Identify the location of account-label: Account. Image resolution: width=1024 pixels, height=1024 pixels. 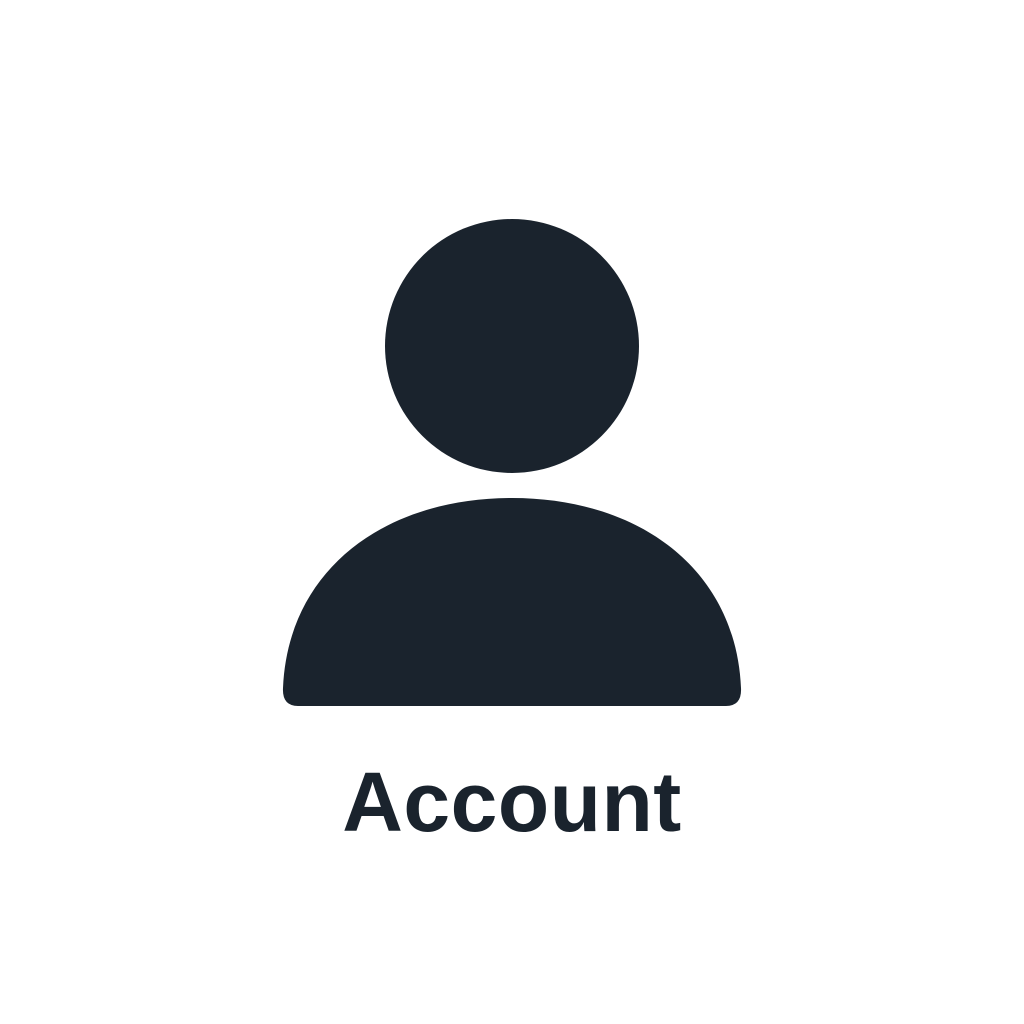
(512, 802).